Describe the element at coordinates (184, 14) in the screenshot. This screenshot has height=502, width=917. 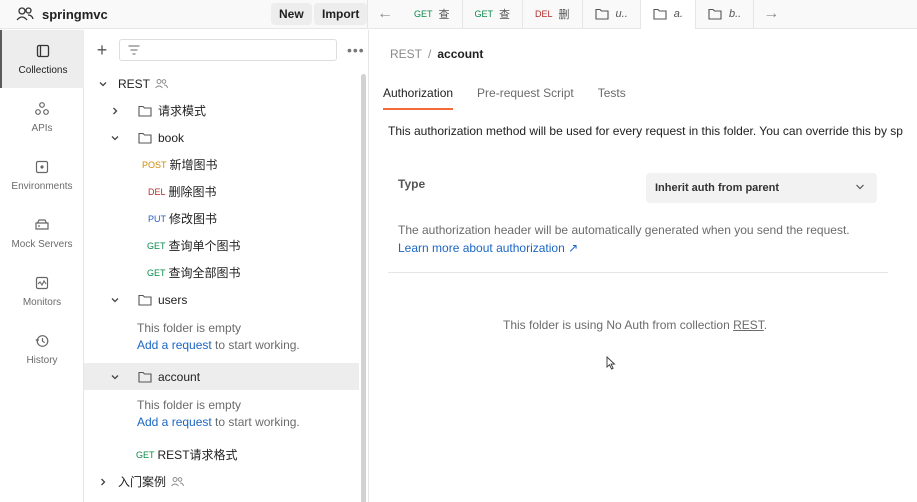
I see `workspace-header: springmvc New Import` at that location.